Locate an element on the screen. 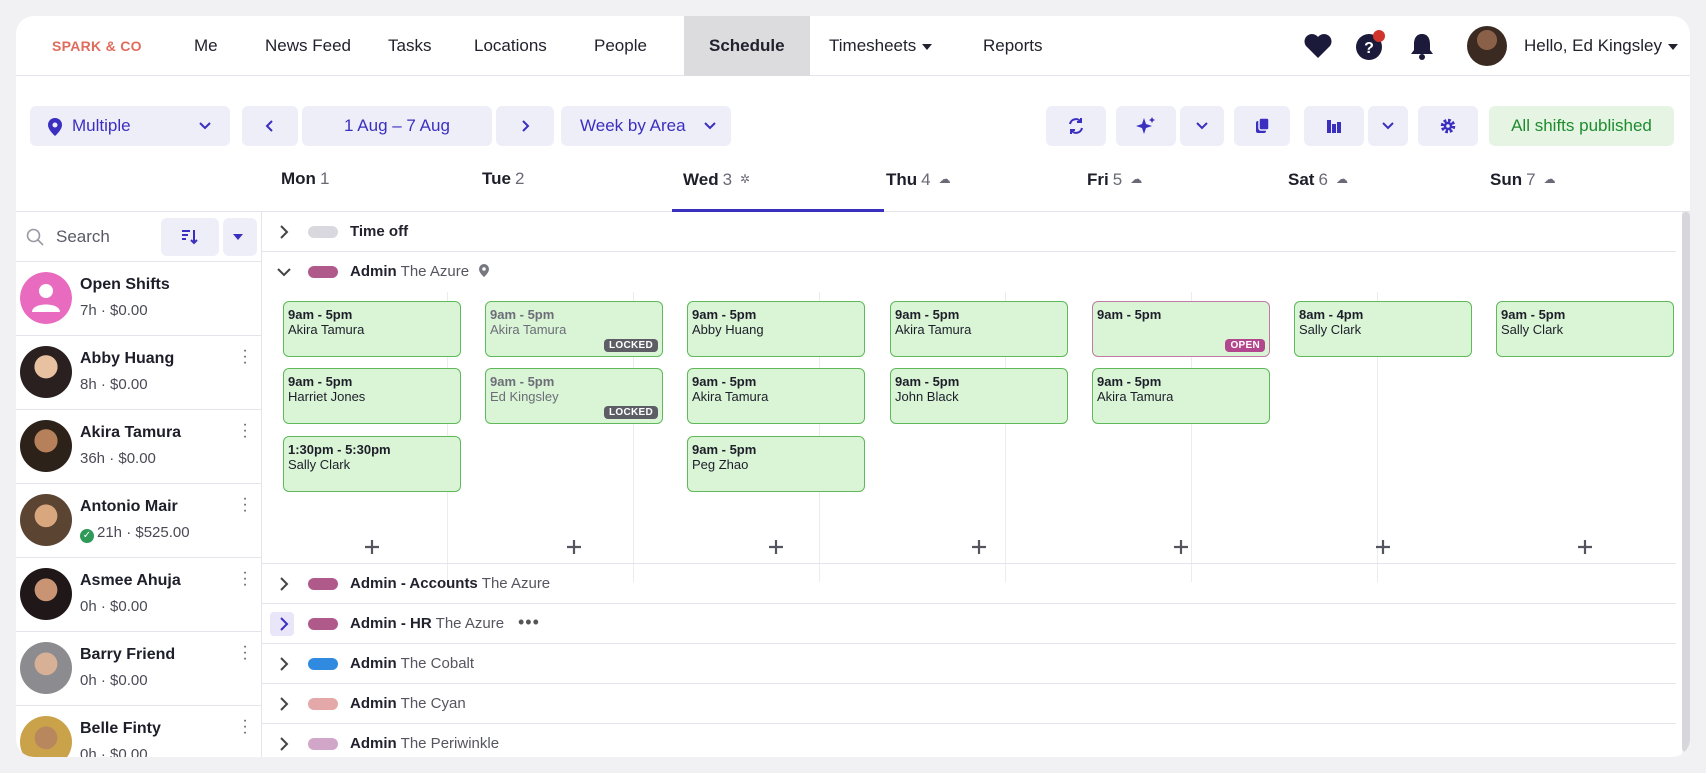 The height and width of the screenshot is (773, 1706). staff-row: Asmee Ahuja 0h · $0.00 · · · is located at coordinates (139, 595).